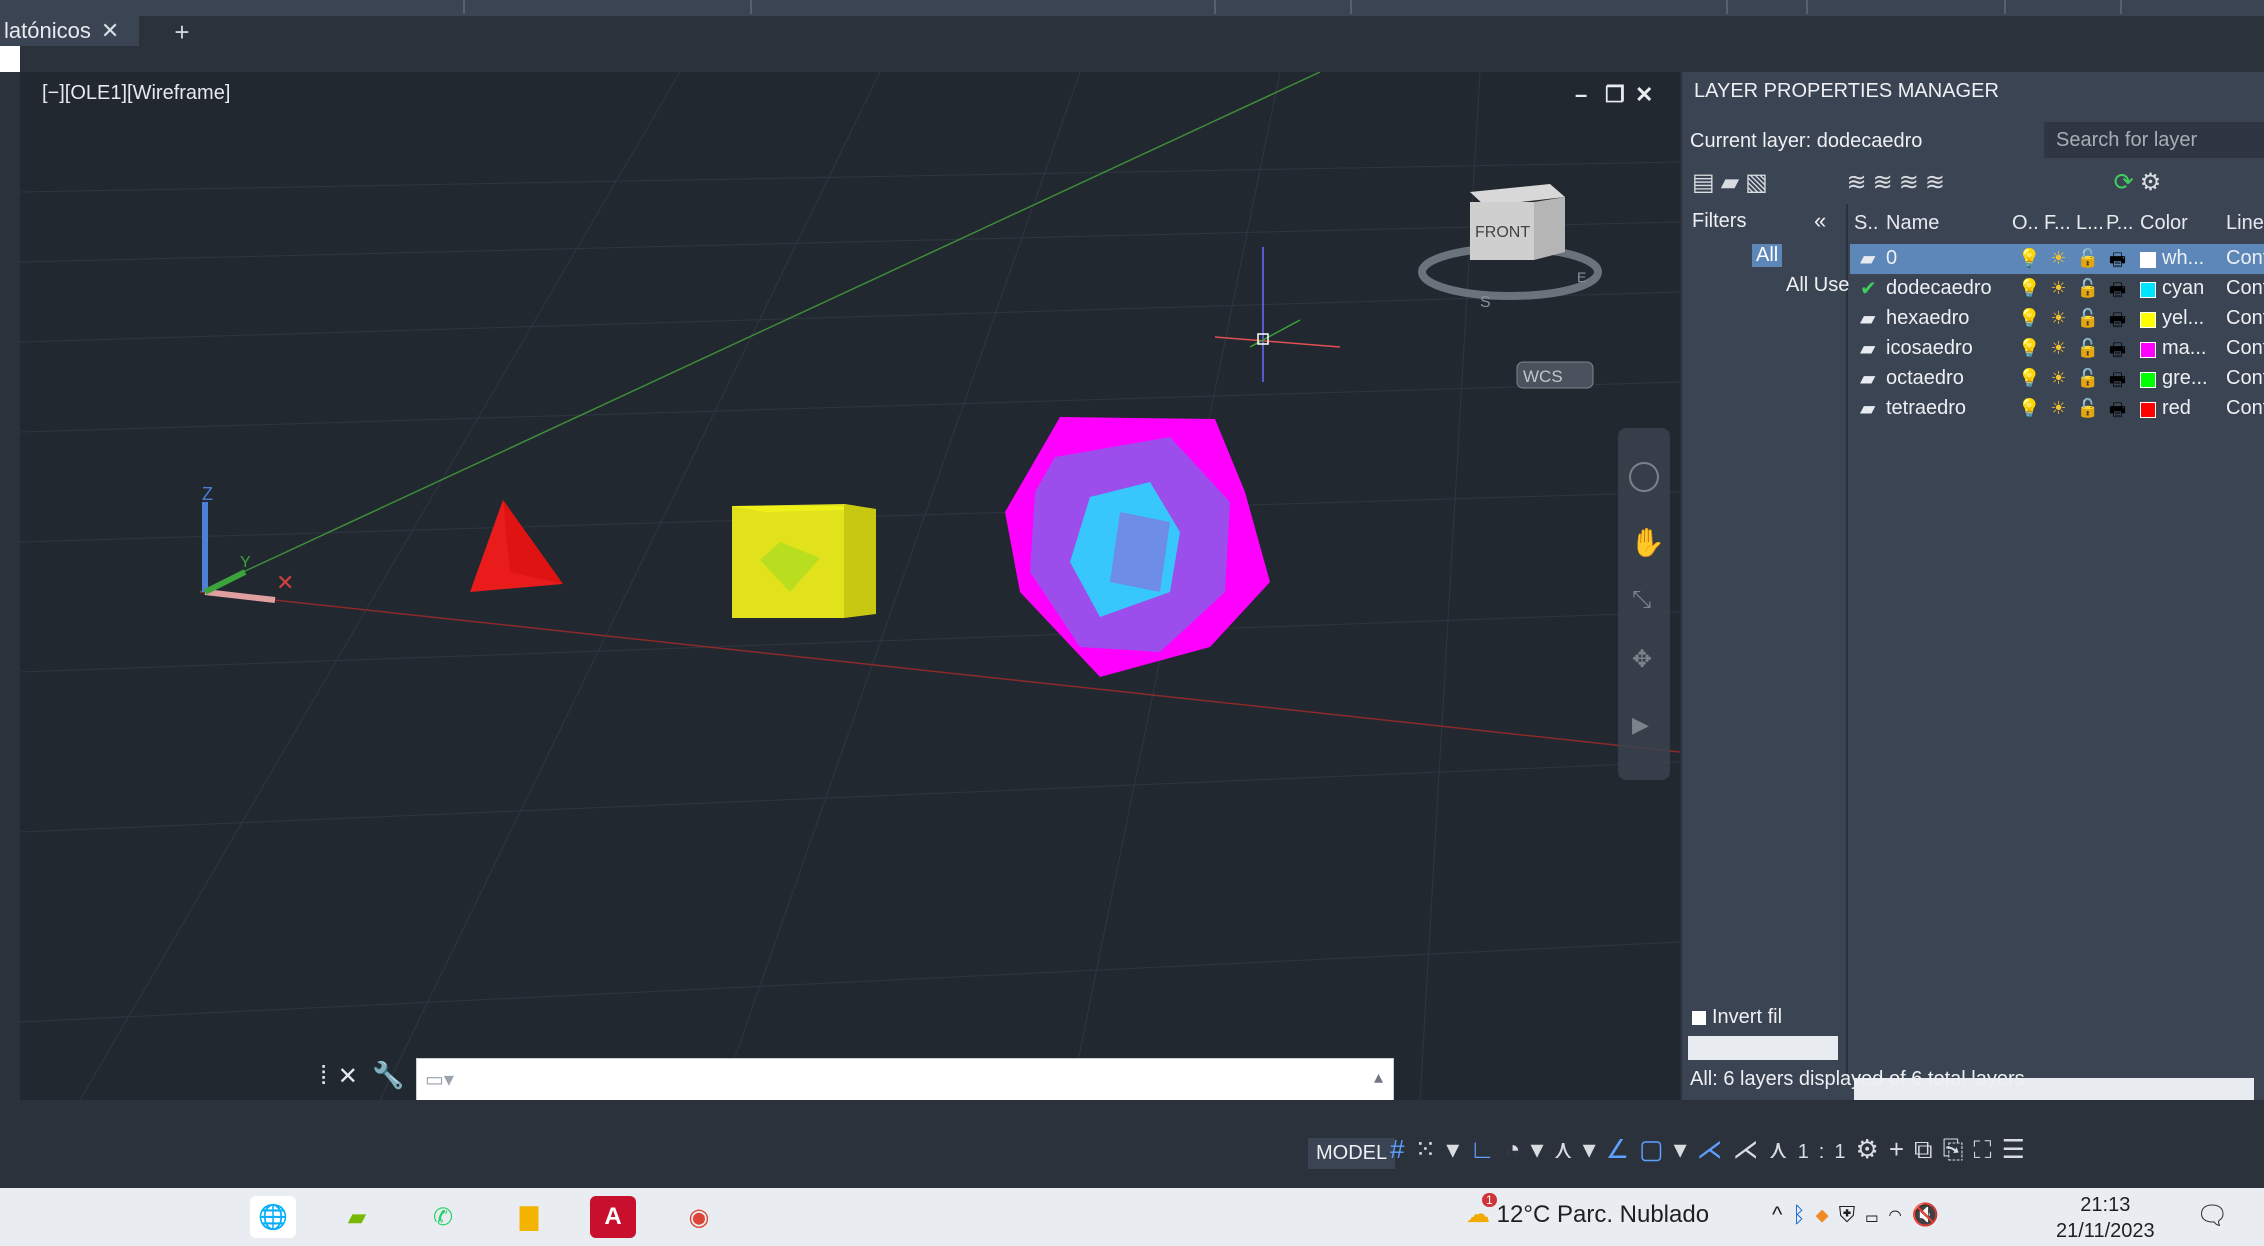 Image resolution: width=2264 pixels, height=1246 pixels. What do you see at coordinates (2212, 1215) in the screenshot?
I see `notifications-icon: 🗨` at bounding box center [2212, 1215].